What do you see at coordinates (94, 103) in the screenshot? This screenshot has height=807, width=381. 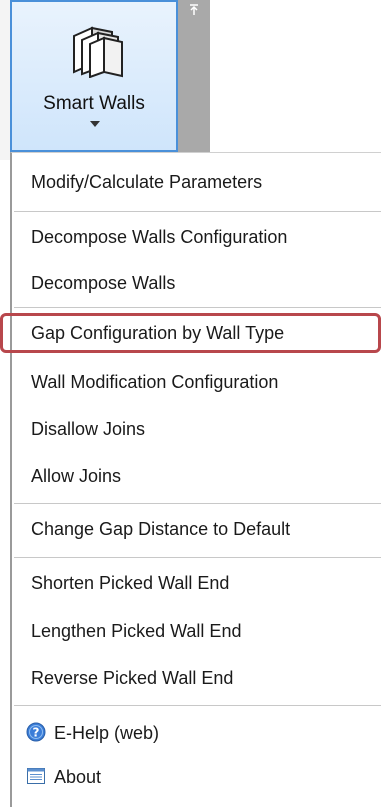 I see `smart-walls-label: Smart Walls` at bounding box center [94, 103].